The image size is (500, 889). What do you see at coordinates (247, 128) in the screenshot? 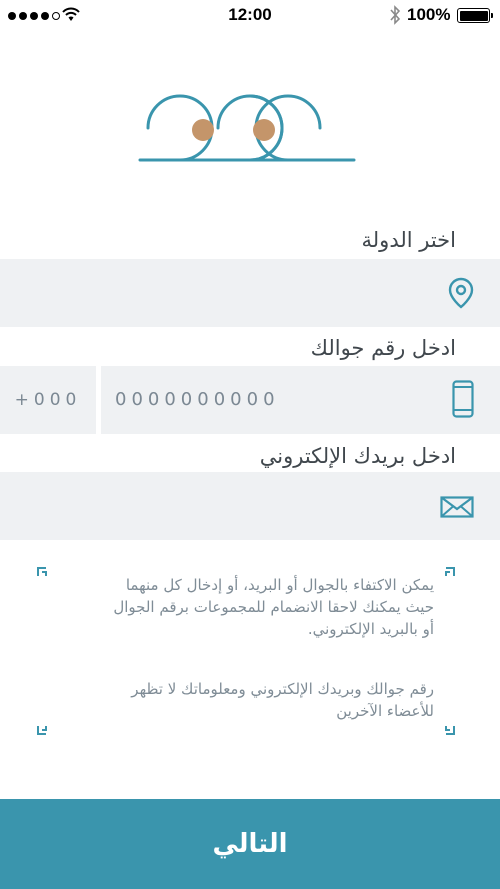
I see `logo-icon` at bounding box center [247, 128].